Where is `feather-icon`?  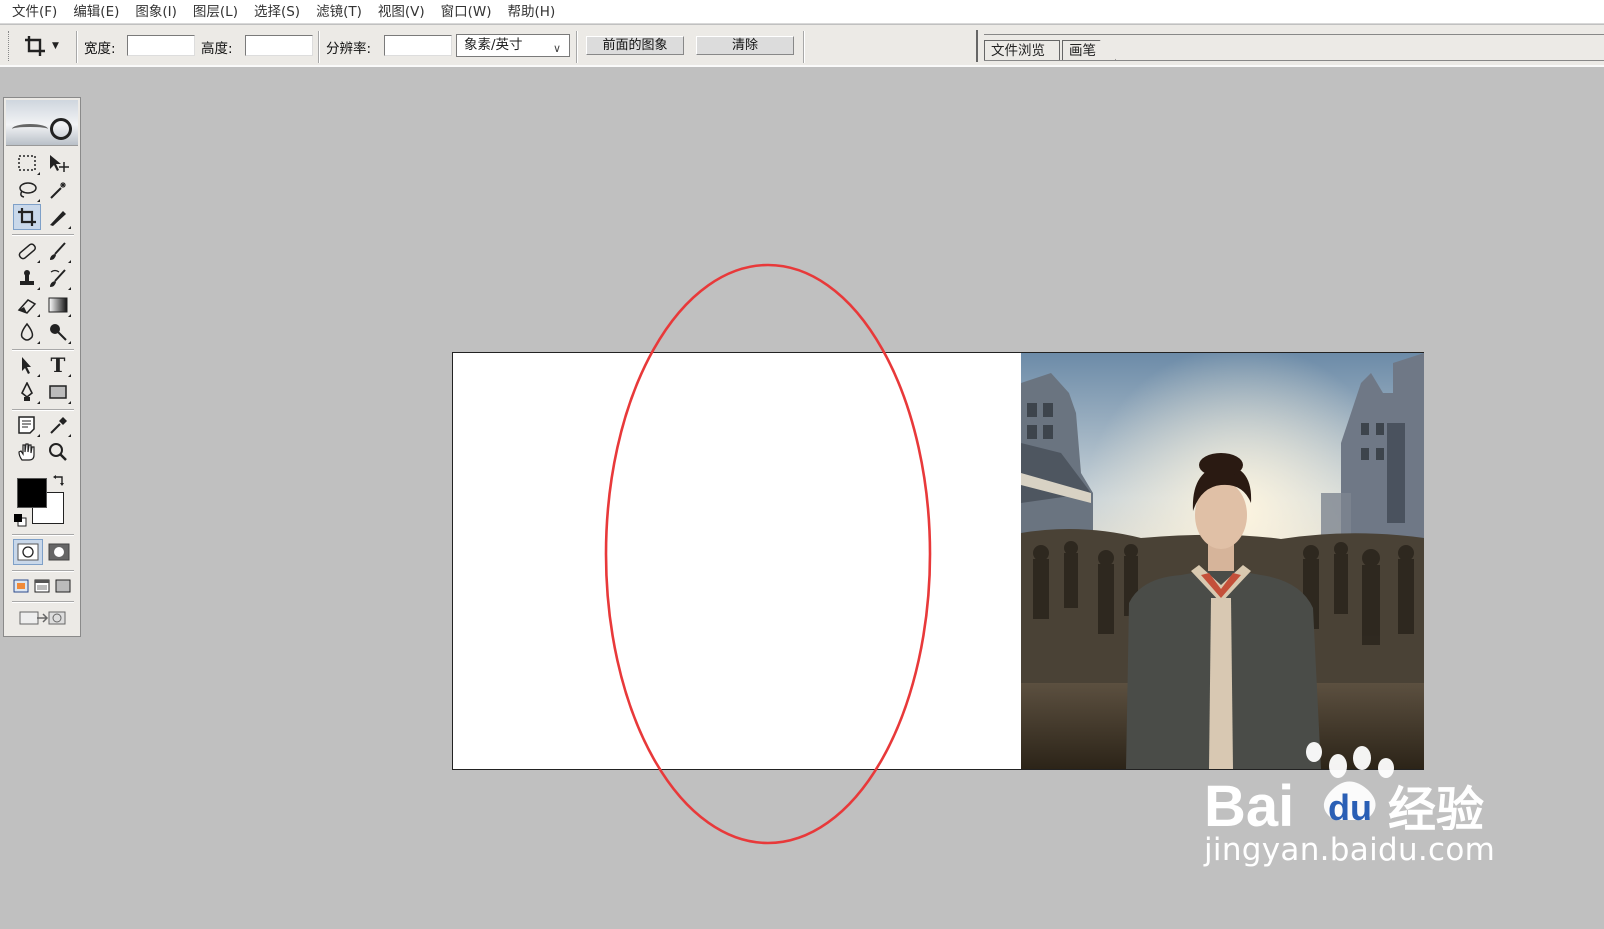
feather-icon is located at coordinates (30, 129).